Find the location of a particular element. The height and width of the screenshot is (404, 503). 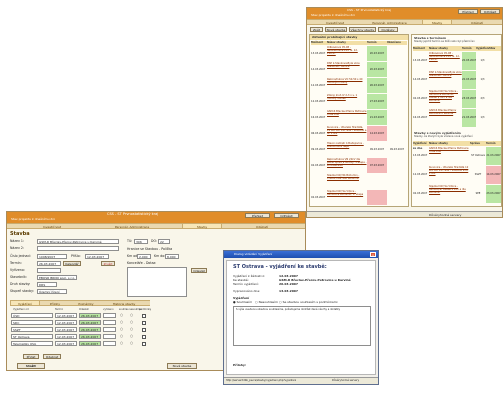

back-nova-stavba-button: Nová stavba is located at coordinates (336, 29).